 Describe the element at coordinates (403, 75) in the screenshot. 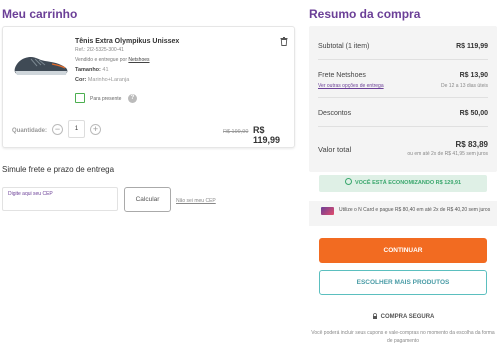

I see `freight-row: Frete Netshoes R$ 13,90` at that location.